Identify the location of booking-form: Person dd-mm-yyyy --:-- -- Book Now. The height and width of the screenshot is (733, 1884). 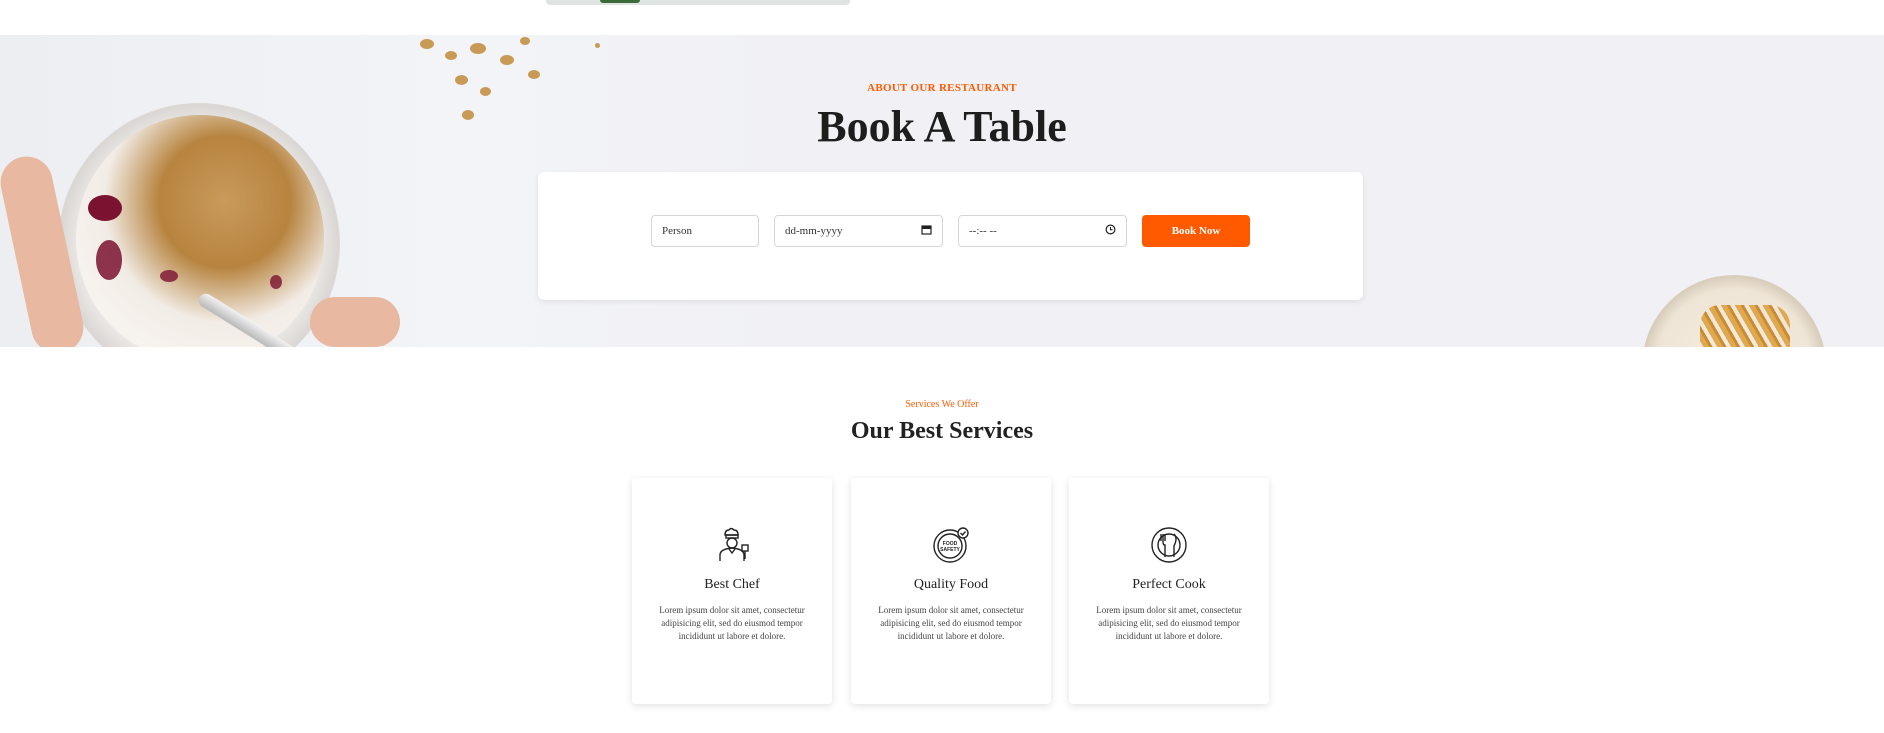
(950, 236).